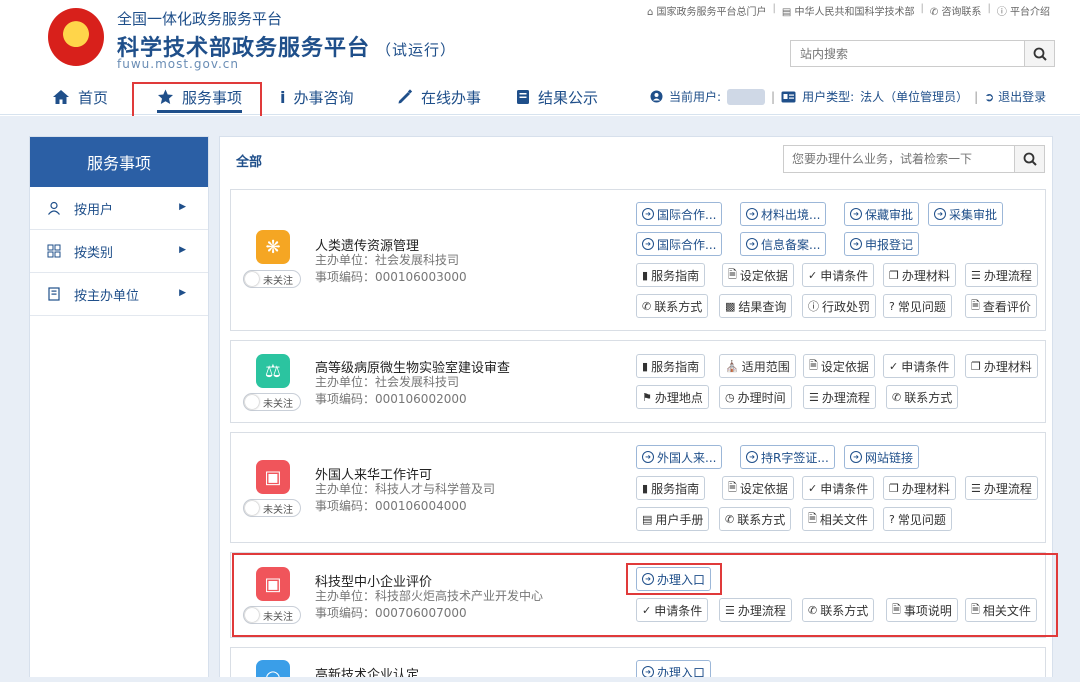  Describe the element at coordinates (838, 519) in the screenshot. I see `action-button: 🗎 相关文件` at that location.